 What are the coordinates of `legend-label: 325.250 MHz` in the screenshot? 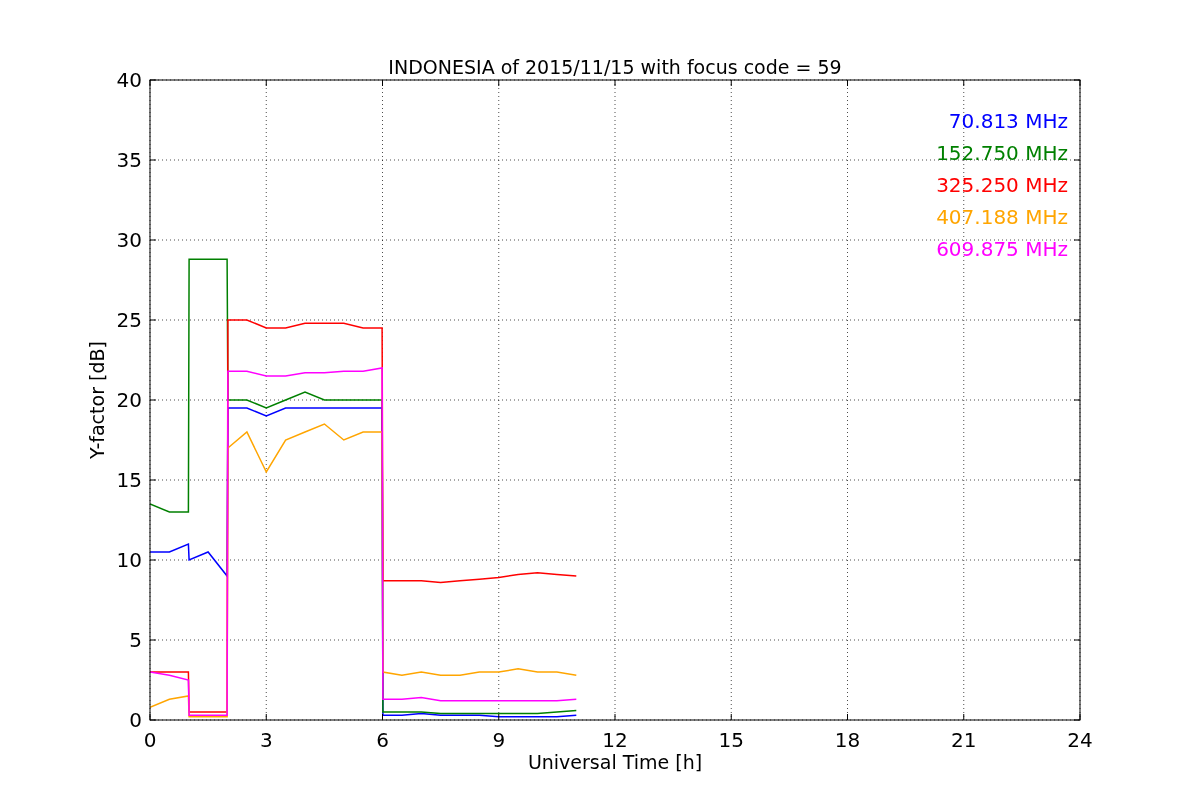 It's located at (1002, 185).